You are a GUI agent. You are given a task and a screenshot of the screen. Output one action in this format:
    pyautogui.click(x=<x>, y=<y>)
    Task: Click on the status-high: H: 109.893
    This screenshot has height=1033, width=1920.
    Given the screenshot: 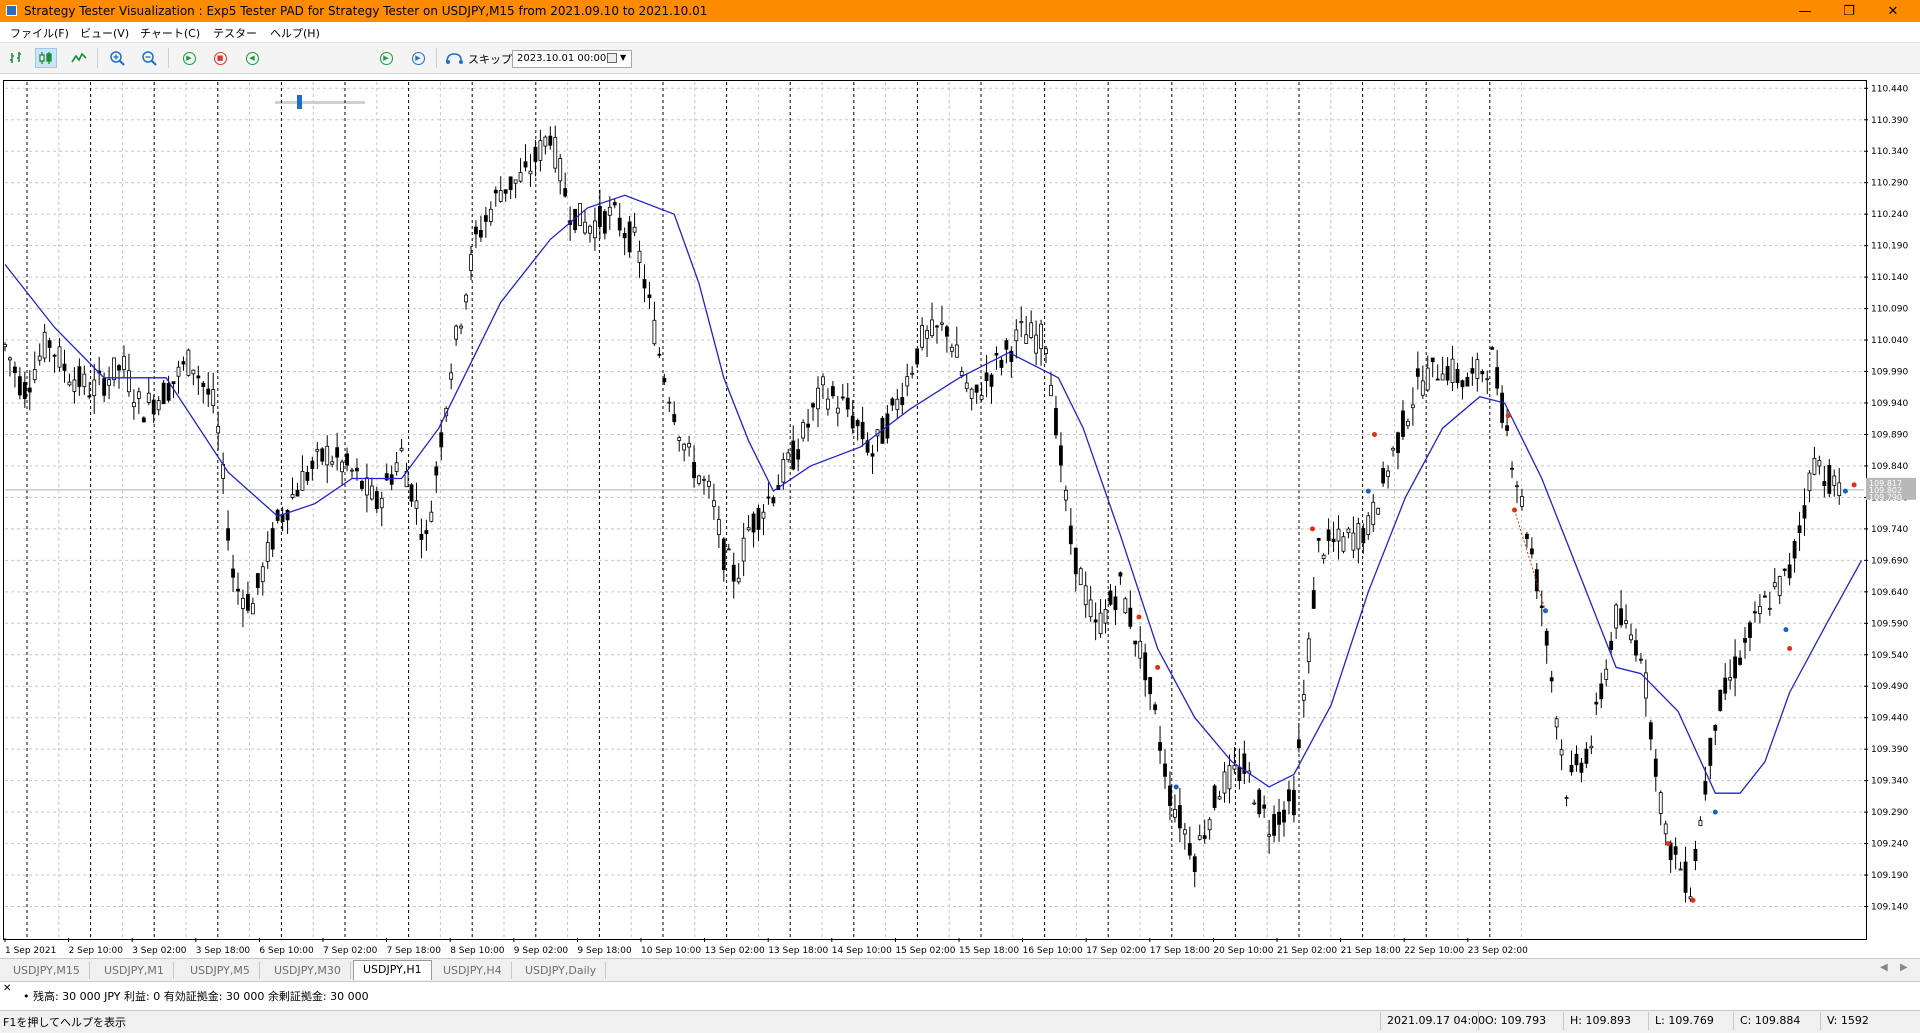 What is the action you would take?
    pyautogui.click(x=1600, y=1020)
    